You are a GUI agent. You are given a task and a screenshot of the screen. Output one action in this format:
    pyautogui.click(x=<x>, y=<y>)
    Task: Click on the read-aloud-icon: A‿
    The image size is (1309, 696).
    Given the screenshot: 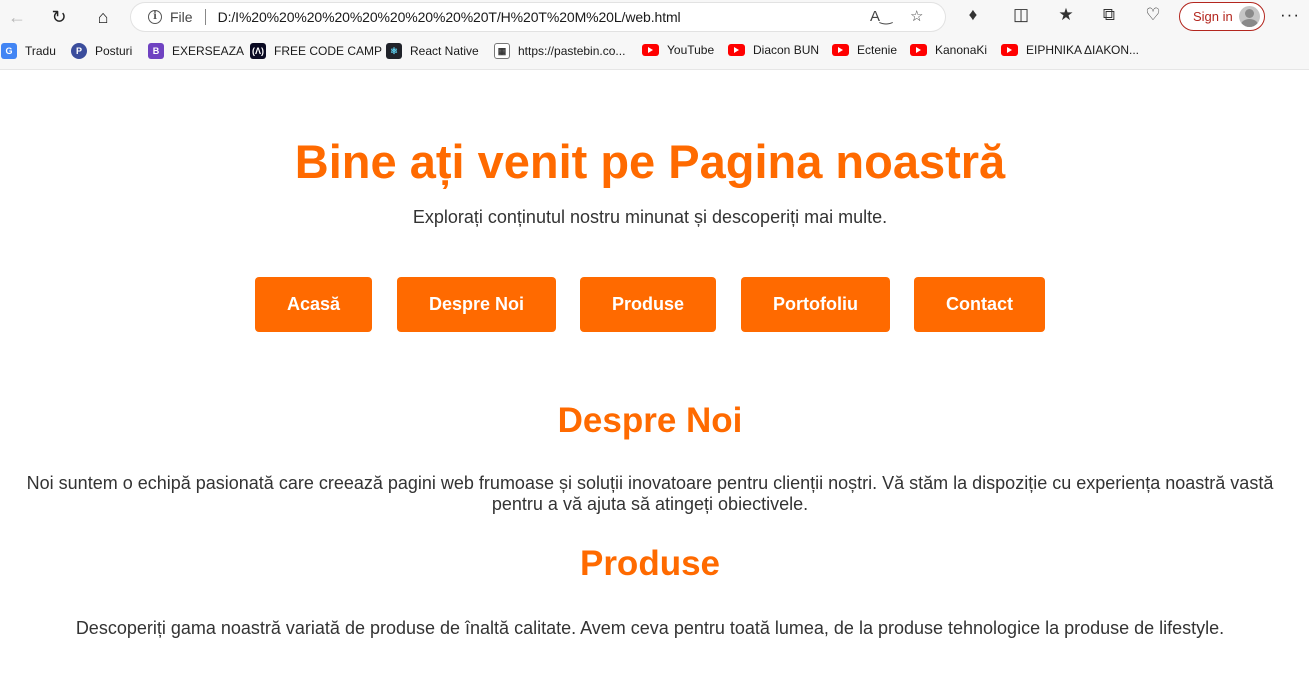 What is the action you would take?
    pyautogui.click(x=881, y=16)
    